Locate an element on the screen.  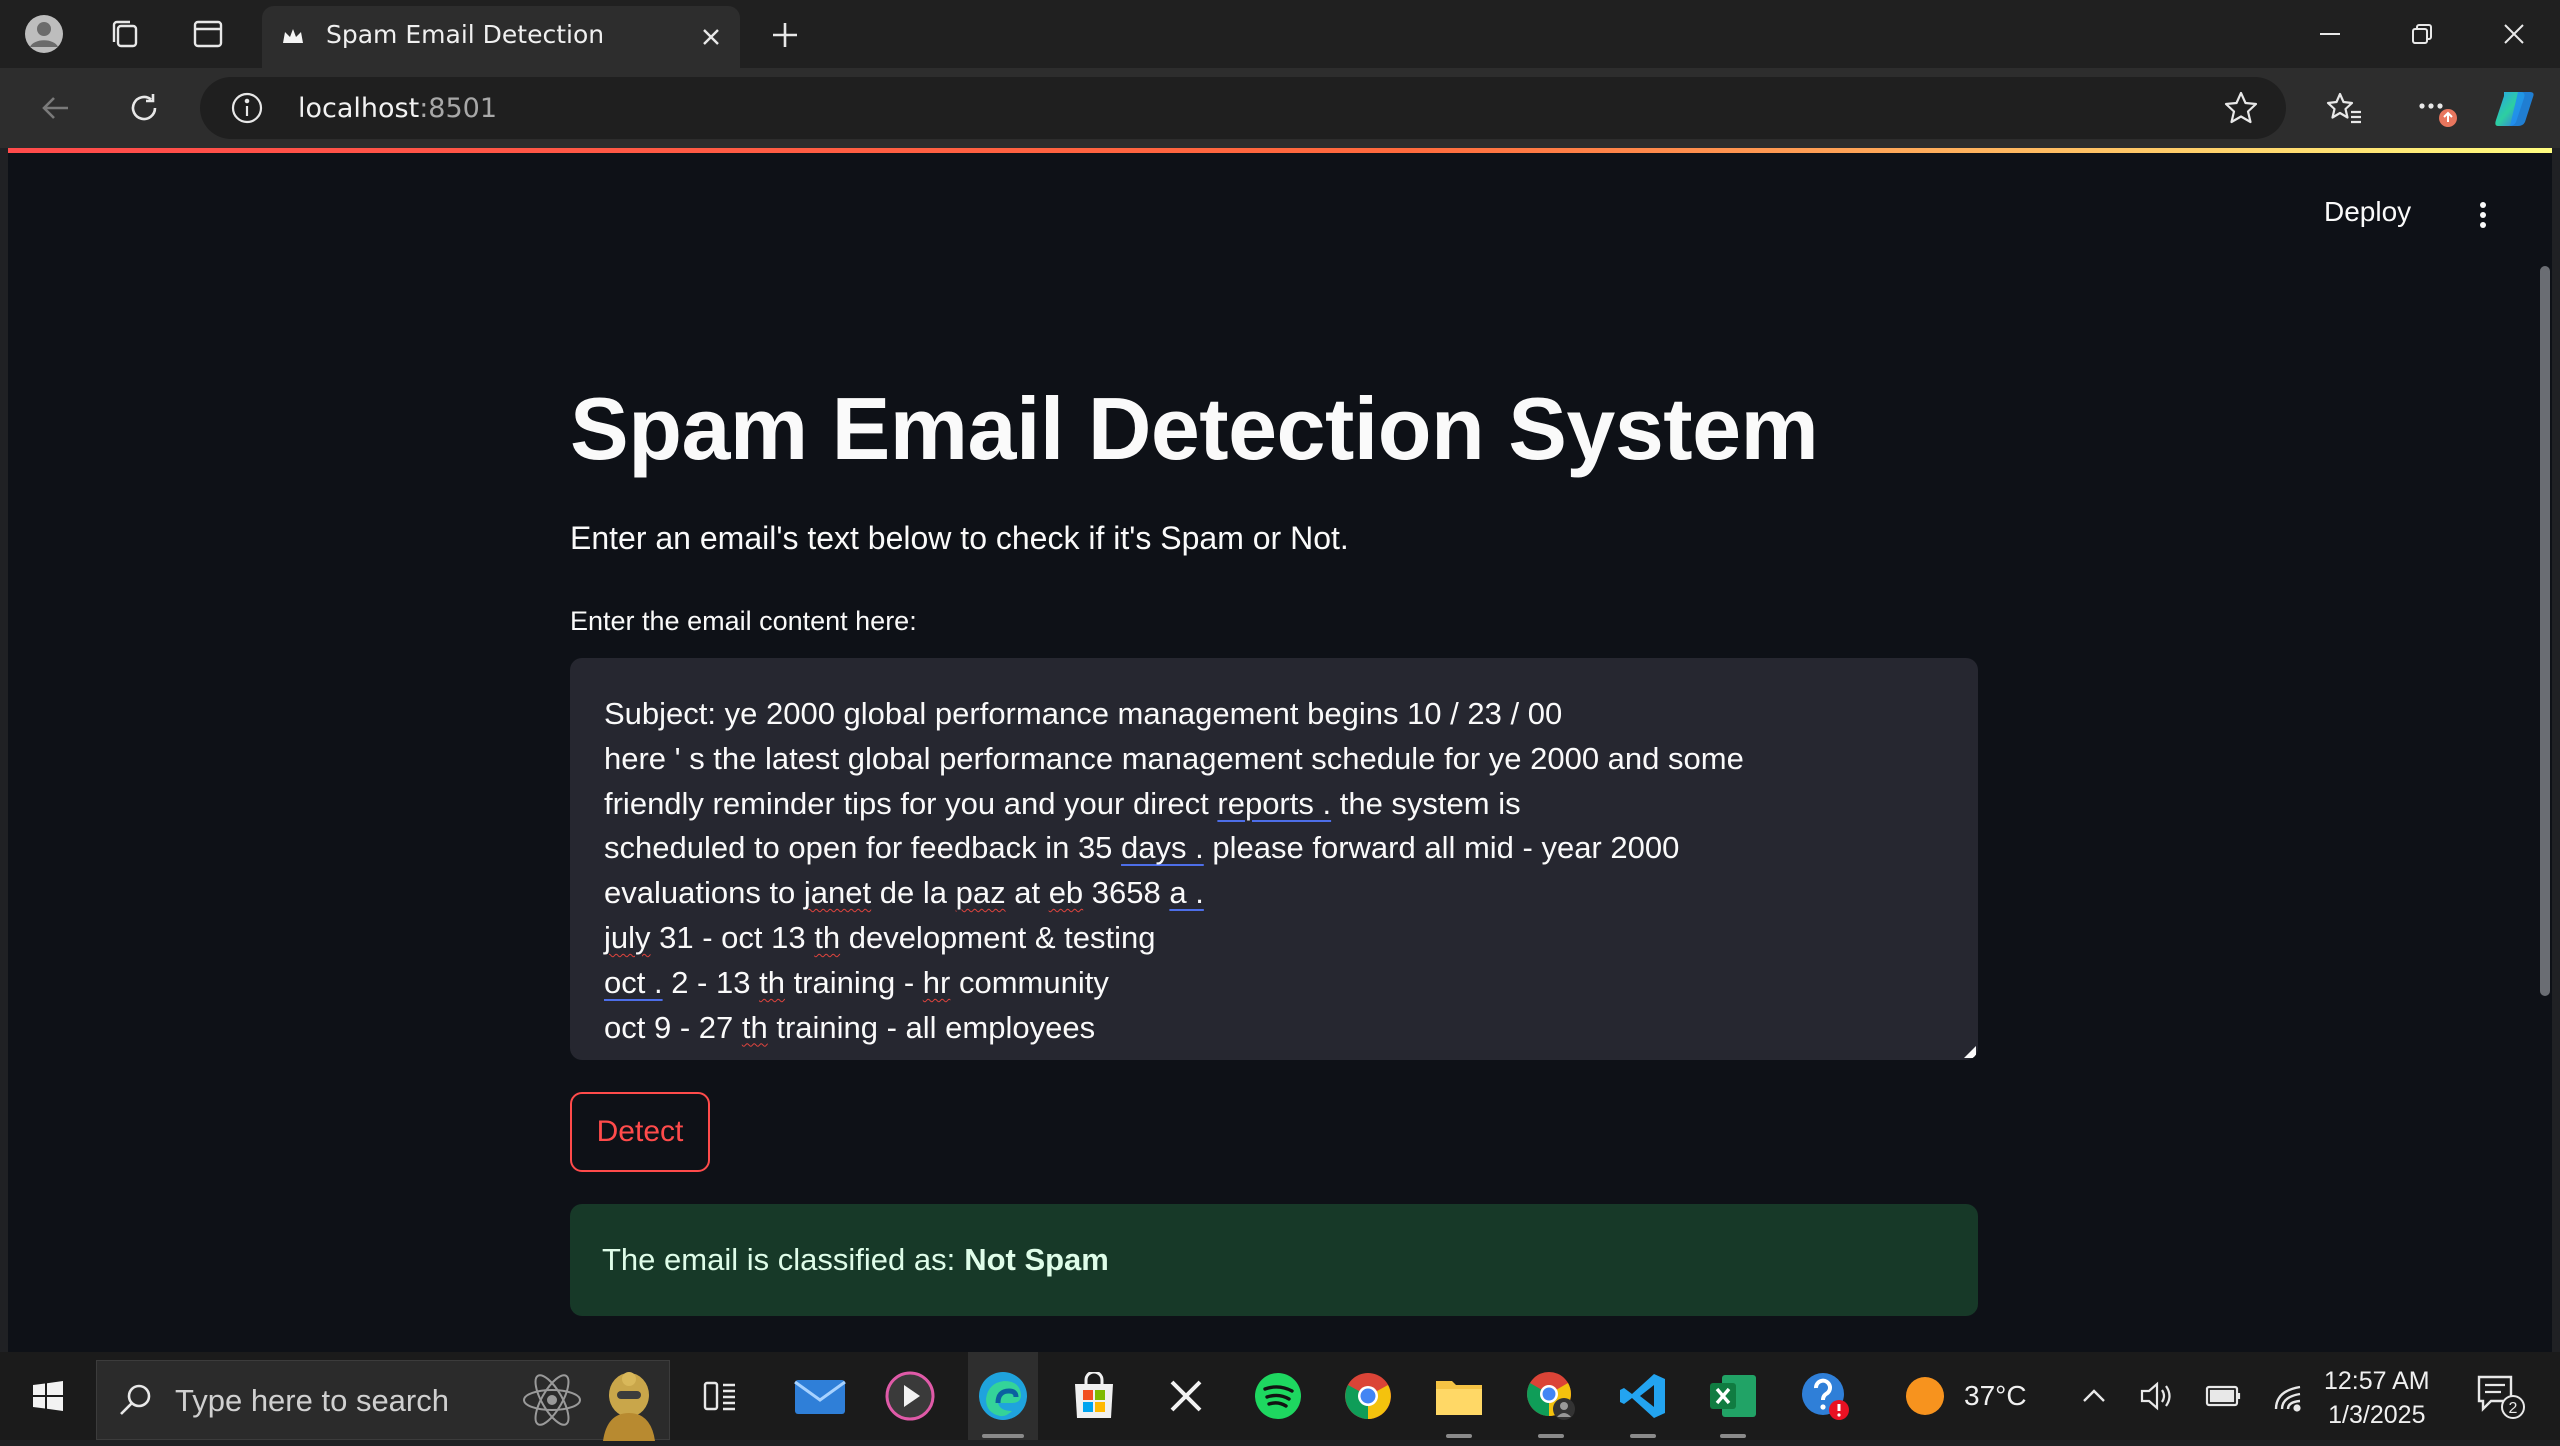
classification-result: The email is classified as: Not Spam is located at coordinates (1274, 1260).